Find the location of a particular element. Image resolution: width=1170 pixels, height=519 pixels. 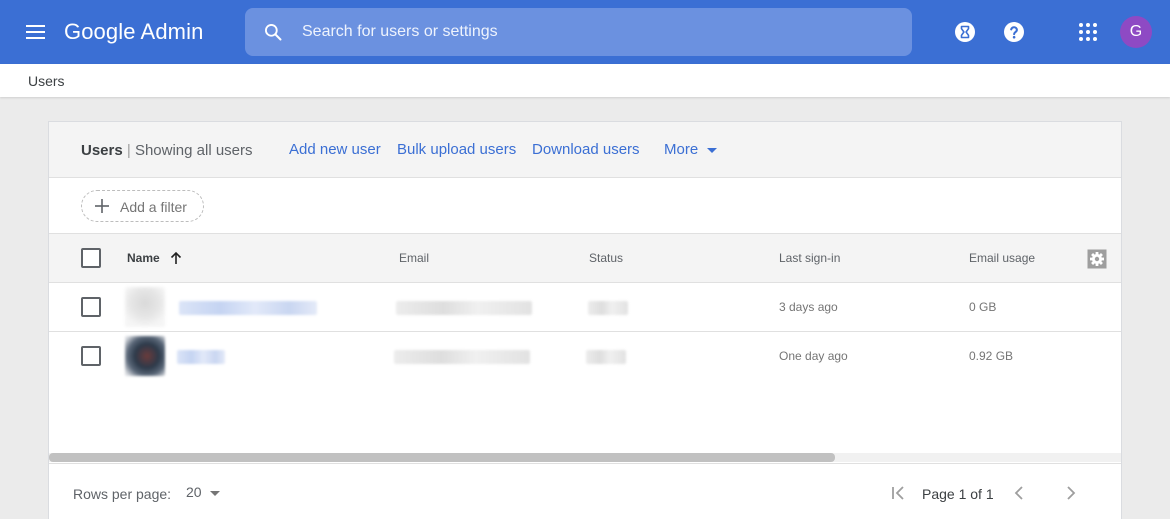

previous-page-icon is located at coordinates (1019, 493).